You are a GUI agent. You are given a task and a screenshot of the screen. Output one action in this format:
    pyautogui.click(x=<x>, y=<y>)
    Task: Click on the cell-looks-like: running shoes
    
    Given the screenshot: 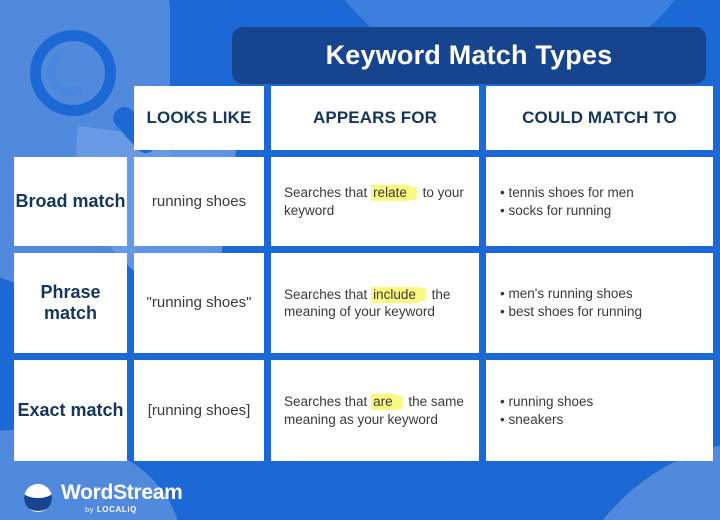 What is the action you would take?
    pyautogui.click(x=199, y=201)
    